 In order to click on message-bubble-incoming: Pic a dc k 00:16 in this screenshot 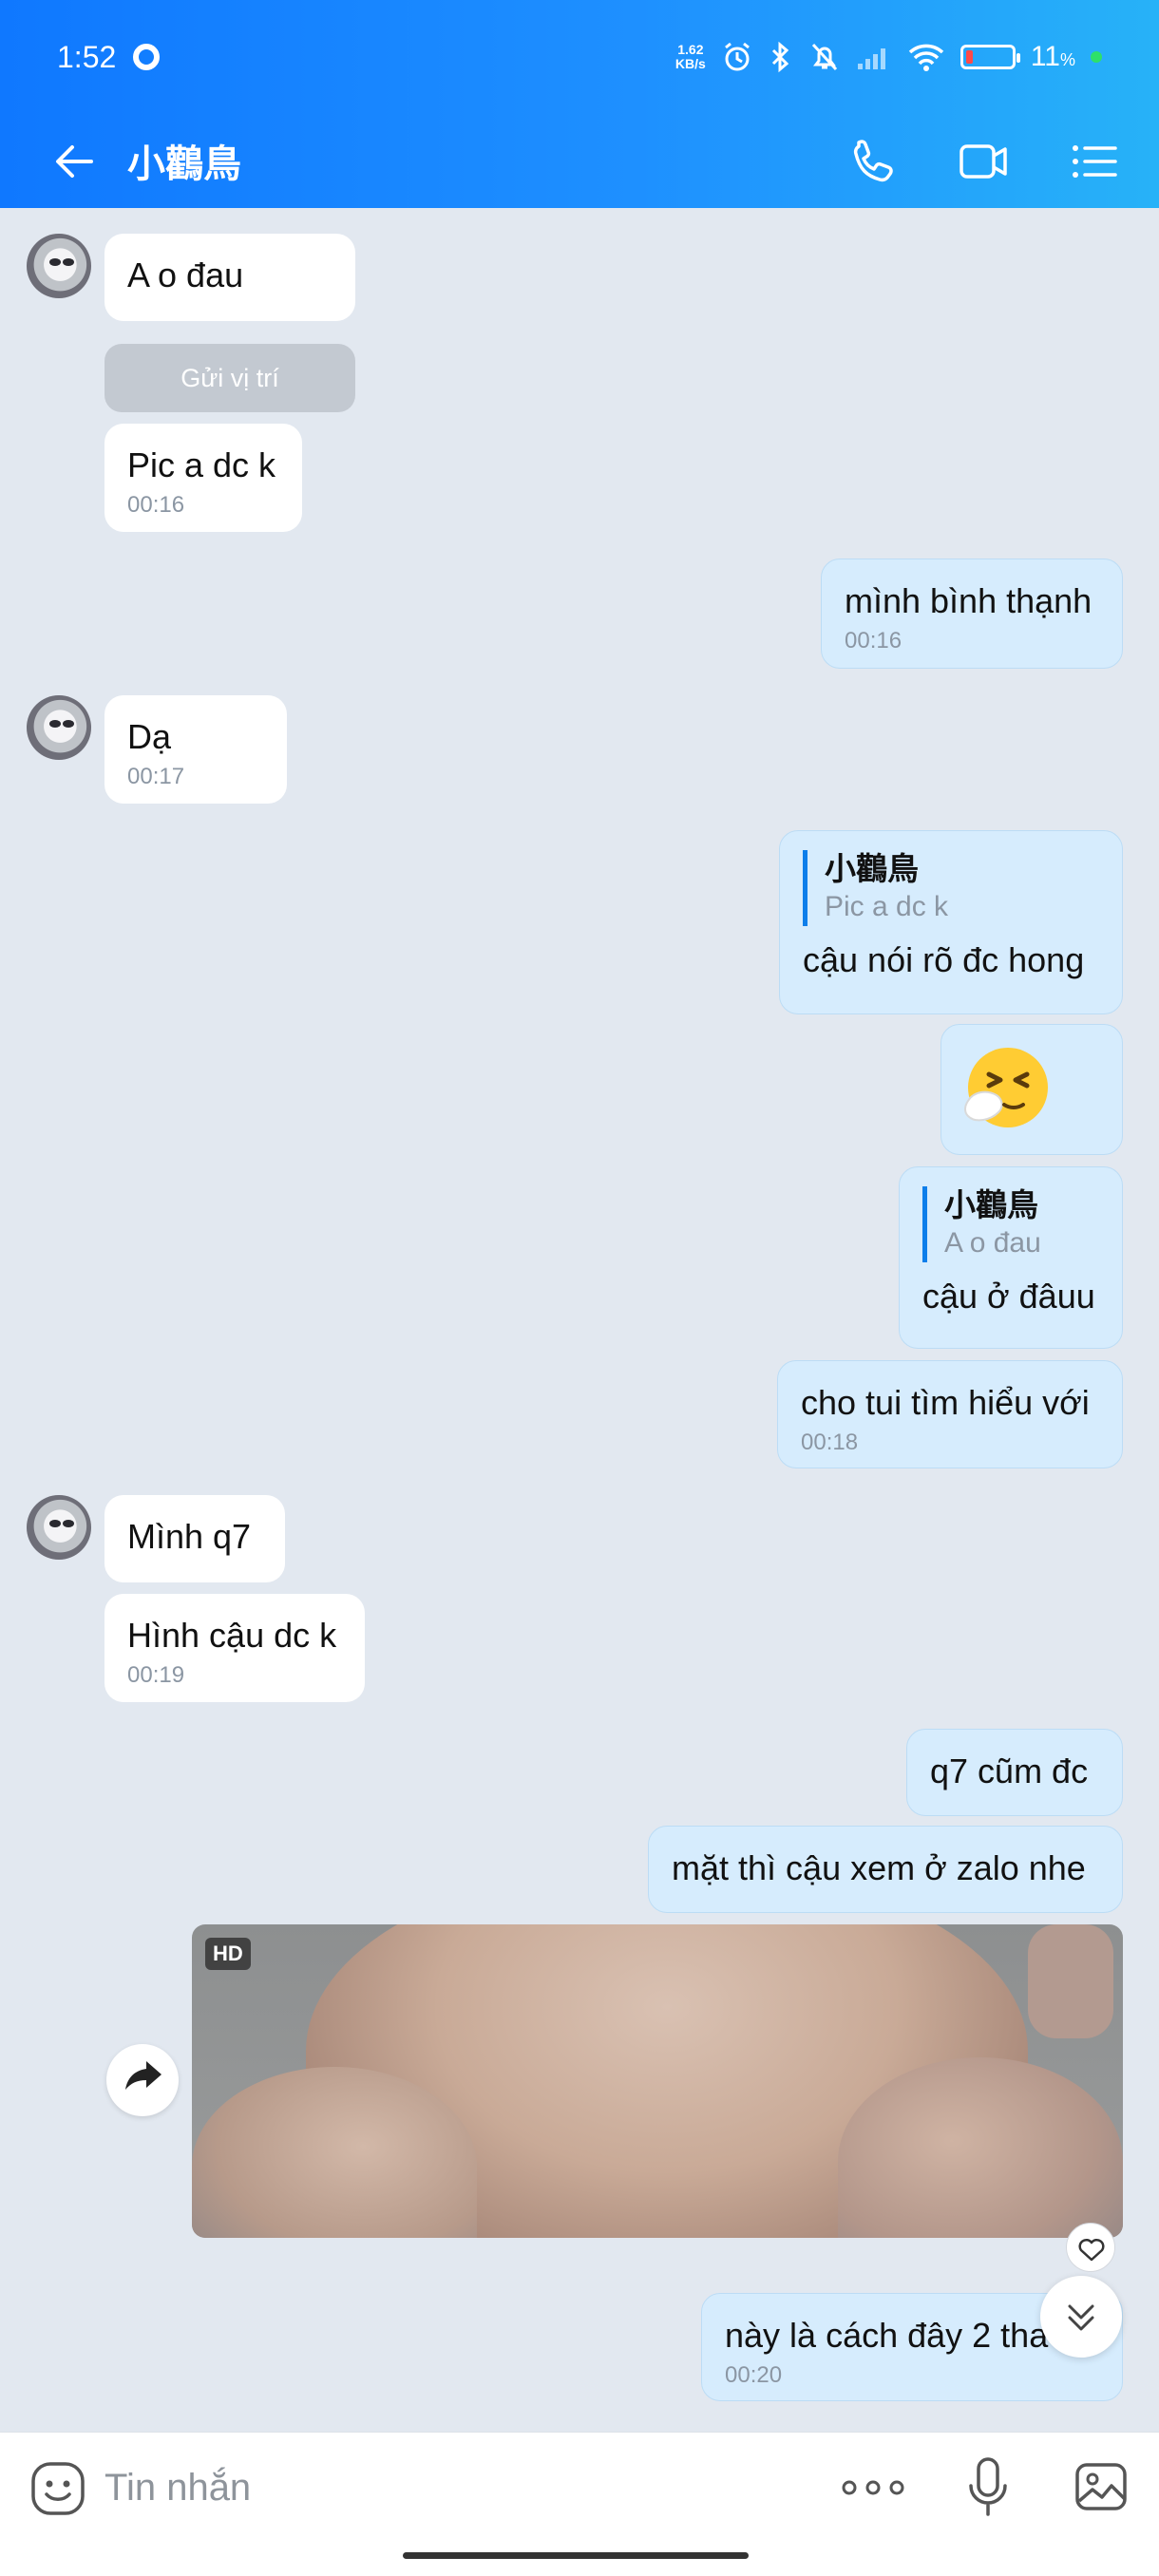, I will do `click(203, 478)`.